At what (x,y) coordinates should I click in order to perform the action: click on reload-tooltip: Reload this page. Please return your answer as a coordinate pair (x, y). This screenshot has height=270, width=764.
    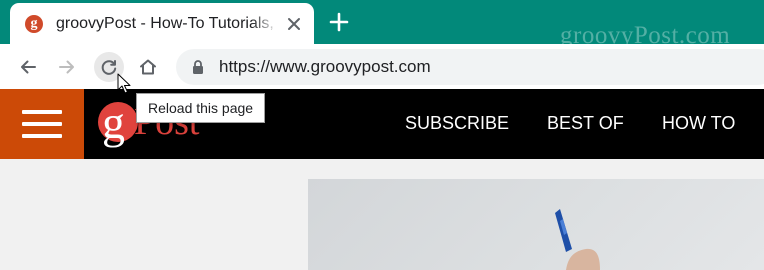
    Looking at the image, I should click on (201, 108).